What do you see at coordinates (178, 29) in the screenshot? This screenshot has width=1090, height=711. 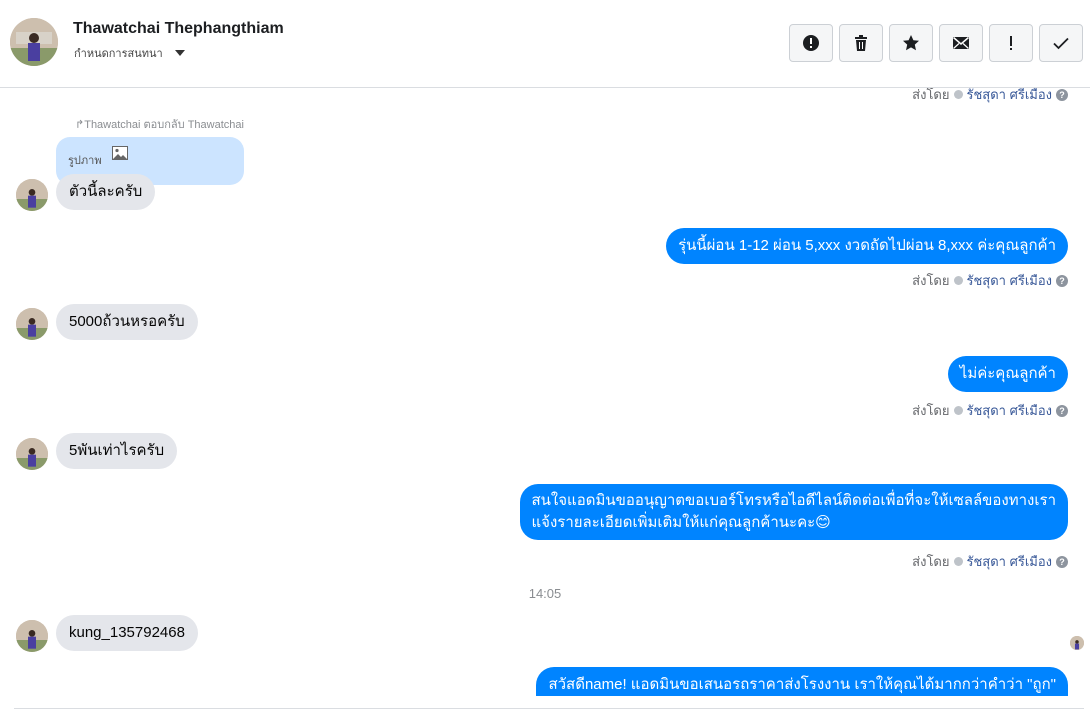 I see `contact-name: Thawatchai Thephangthiam` at bounding box center [178, 29].